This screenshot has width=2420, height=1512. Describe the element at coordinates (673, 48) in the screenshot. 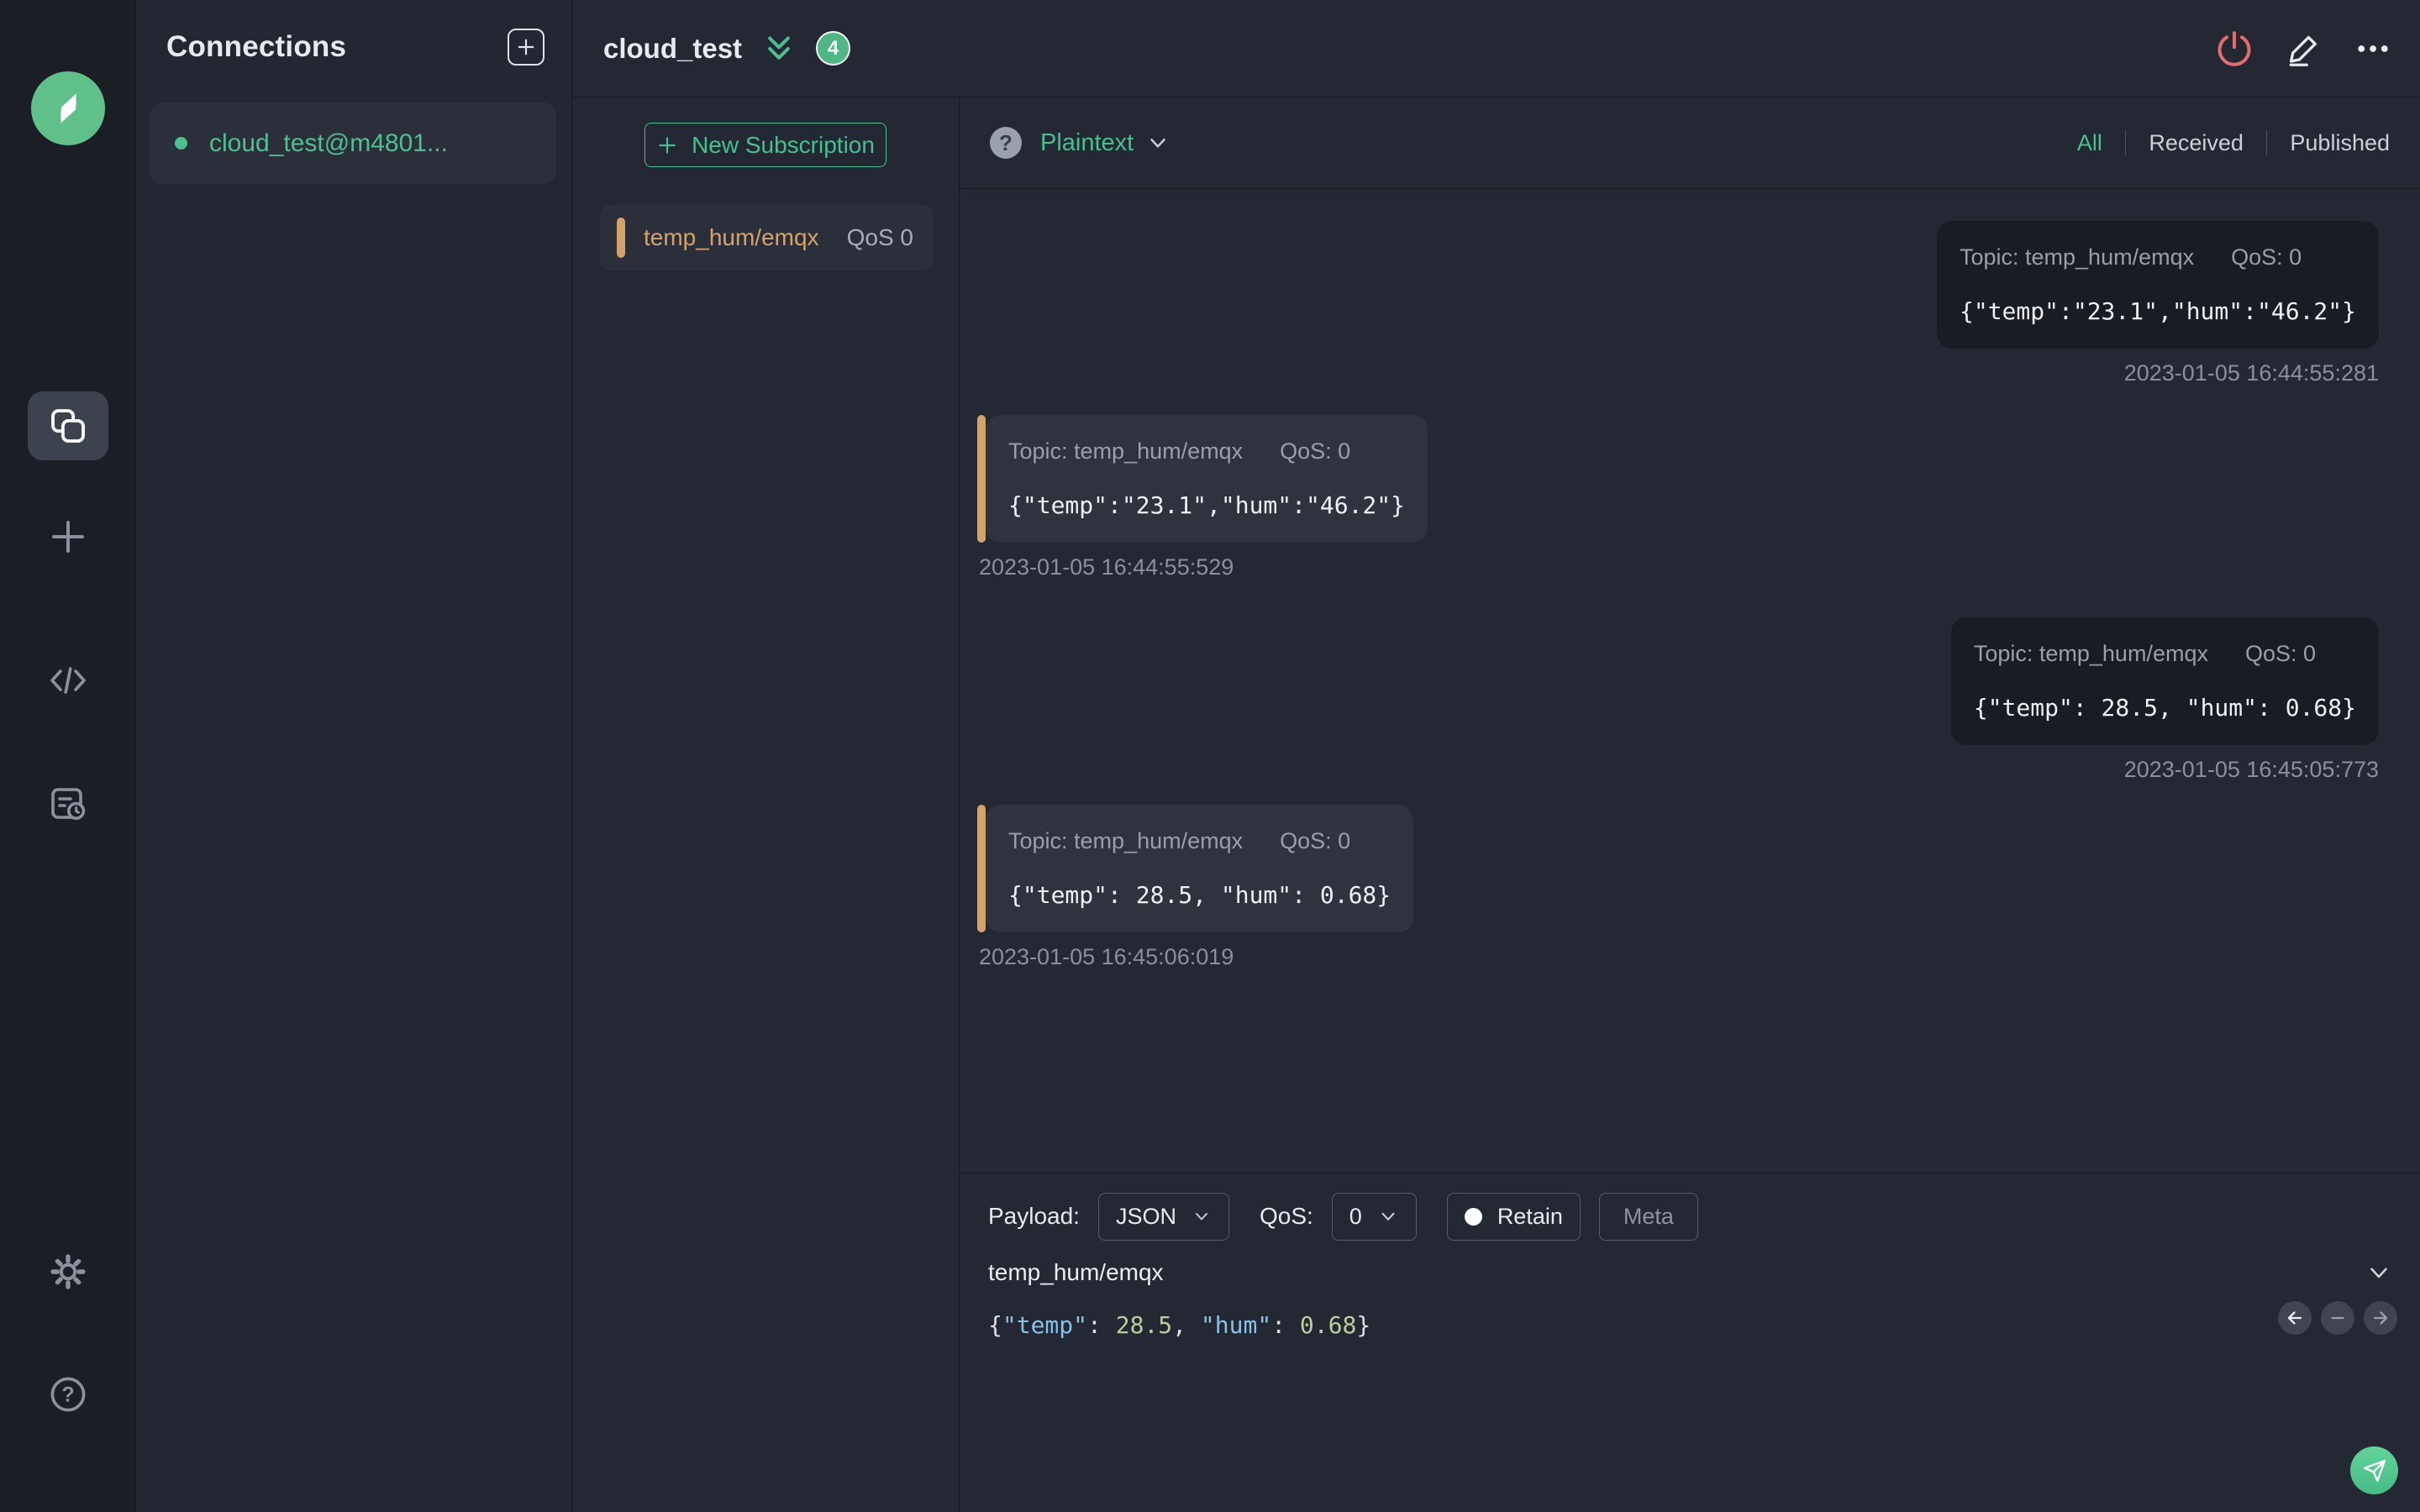

I see `connection-title: cloud_test` at that location.